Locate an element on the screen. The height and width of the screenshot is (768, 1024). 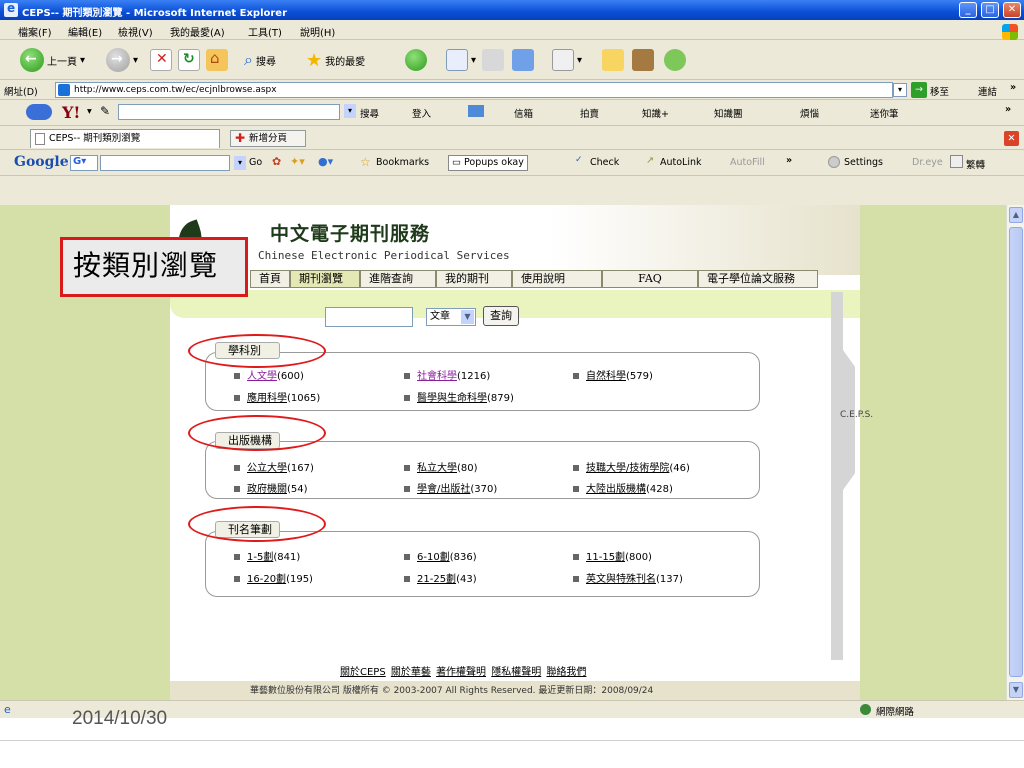
menu-view: 檢視(V) is located at coordinates (135, 31).